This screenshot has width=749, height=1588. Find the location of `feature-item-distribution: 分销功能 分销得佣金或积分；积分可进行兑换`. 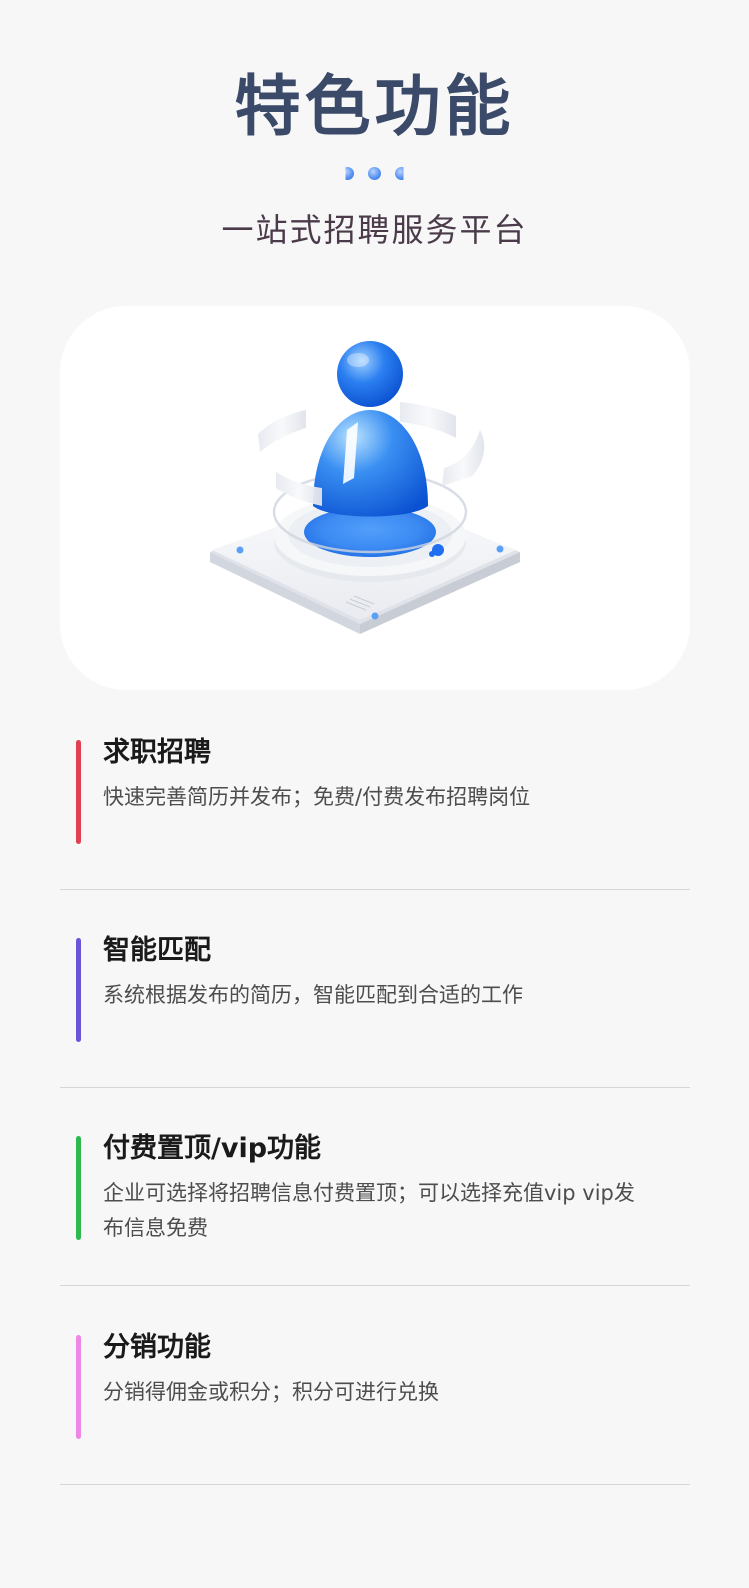

feature-item-distribution: 分销功能 分销得佣金或积分；积分可进行兑换 is located at coordinates (375, 1385).